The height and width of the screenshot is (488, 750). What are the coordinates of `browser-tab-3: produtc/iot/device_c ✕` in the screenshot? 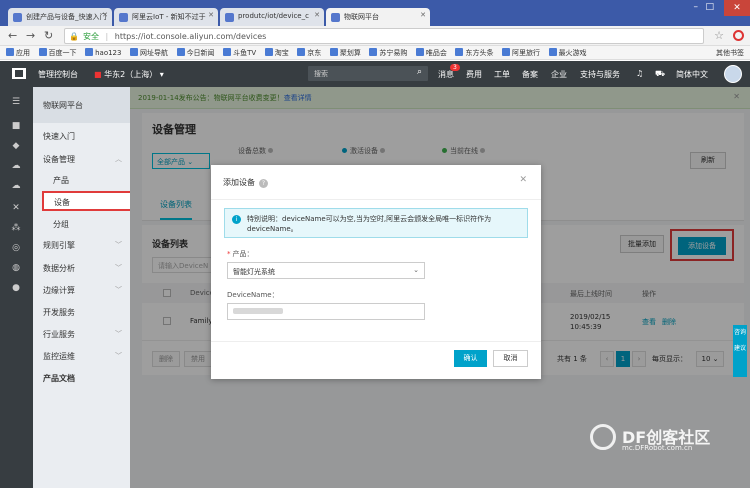 It's located at (272, 17).